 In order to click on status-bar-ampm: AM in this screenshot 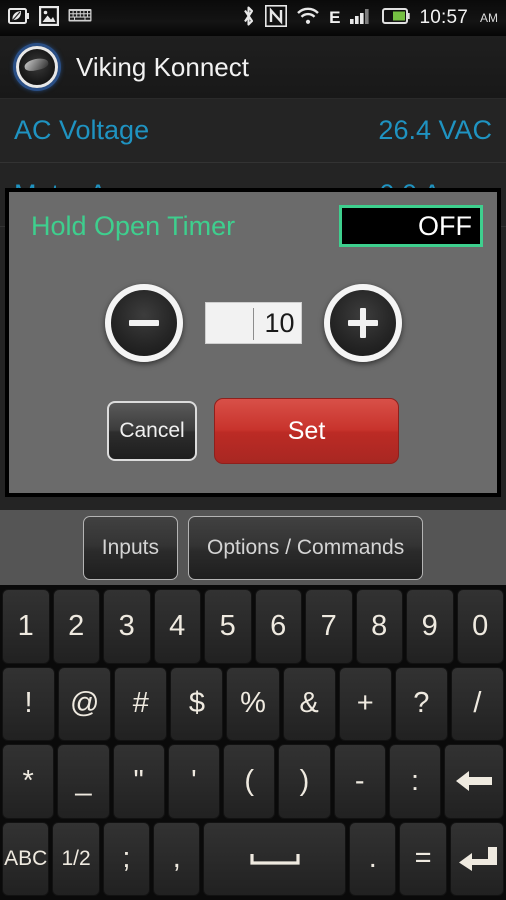, I will do `click(489, 18)`.